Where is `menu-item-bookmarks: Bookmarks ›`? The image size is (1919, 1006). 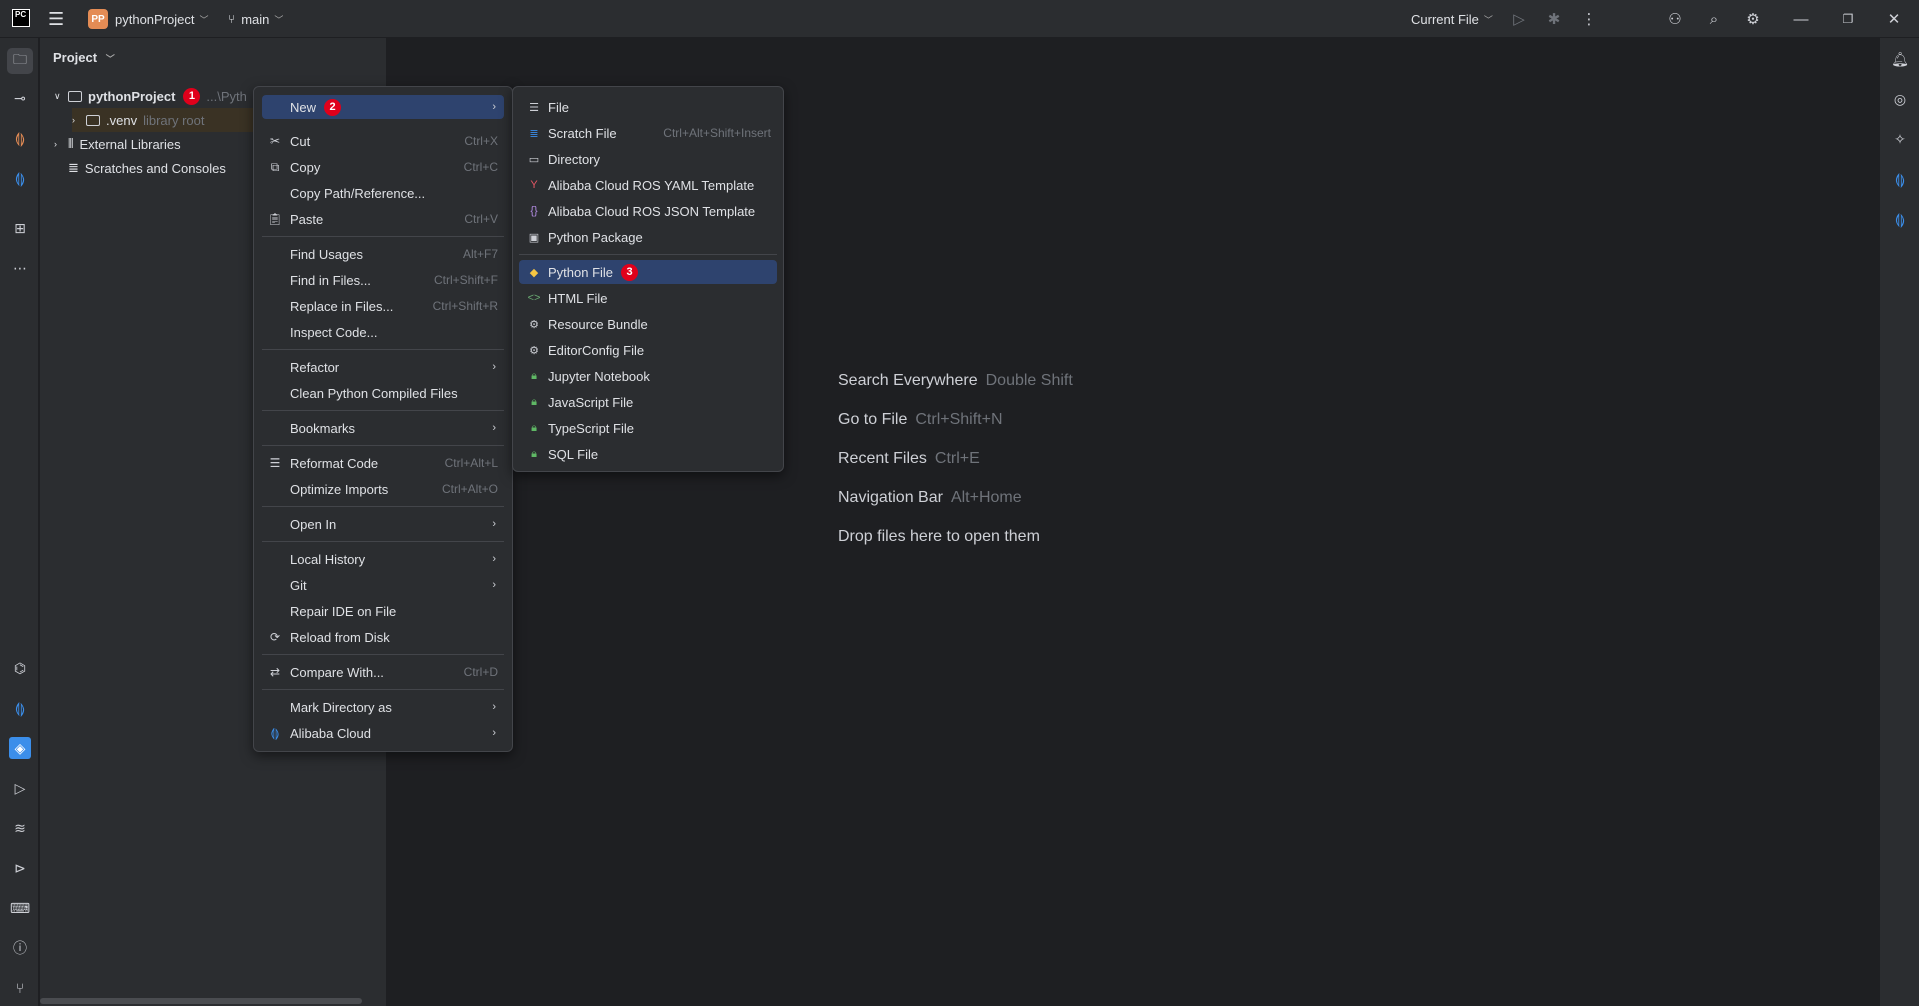
menu-item-bookmarks: Bookmarks › is located at coordinates (383, 428).